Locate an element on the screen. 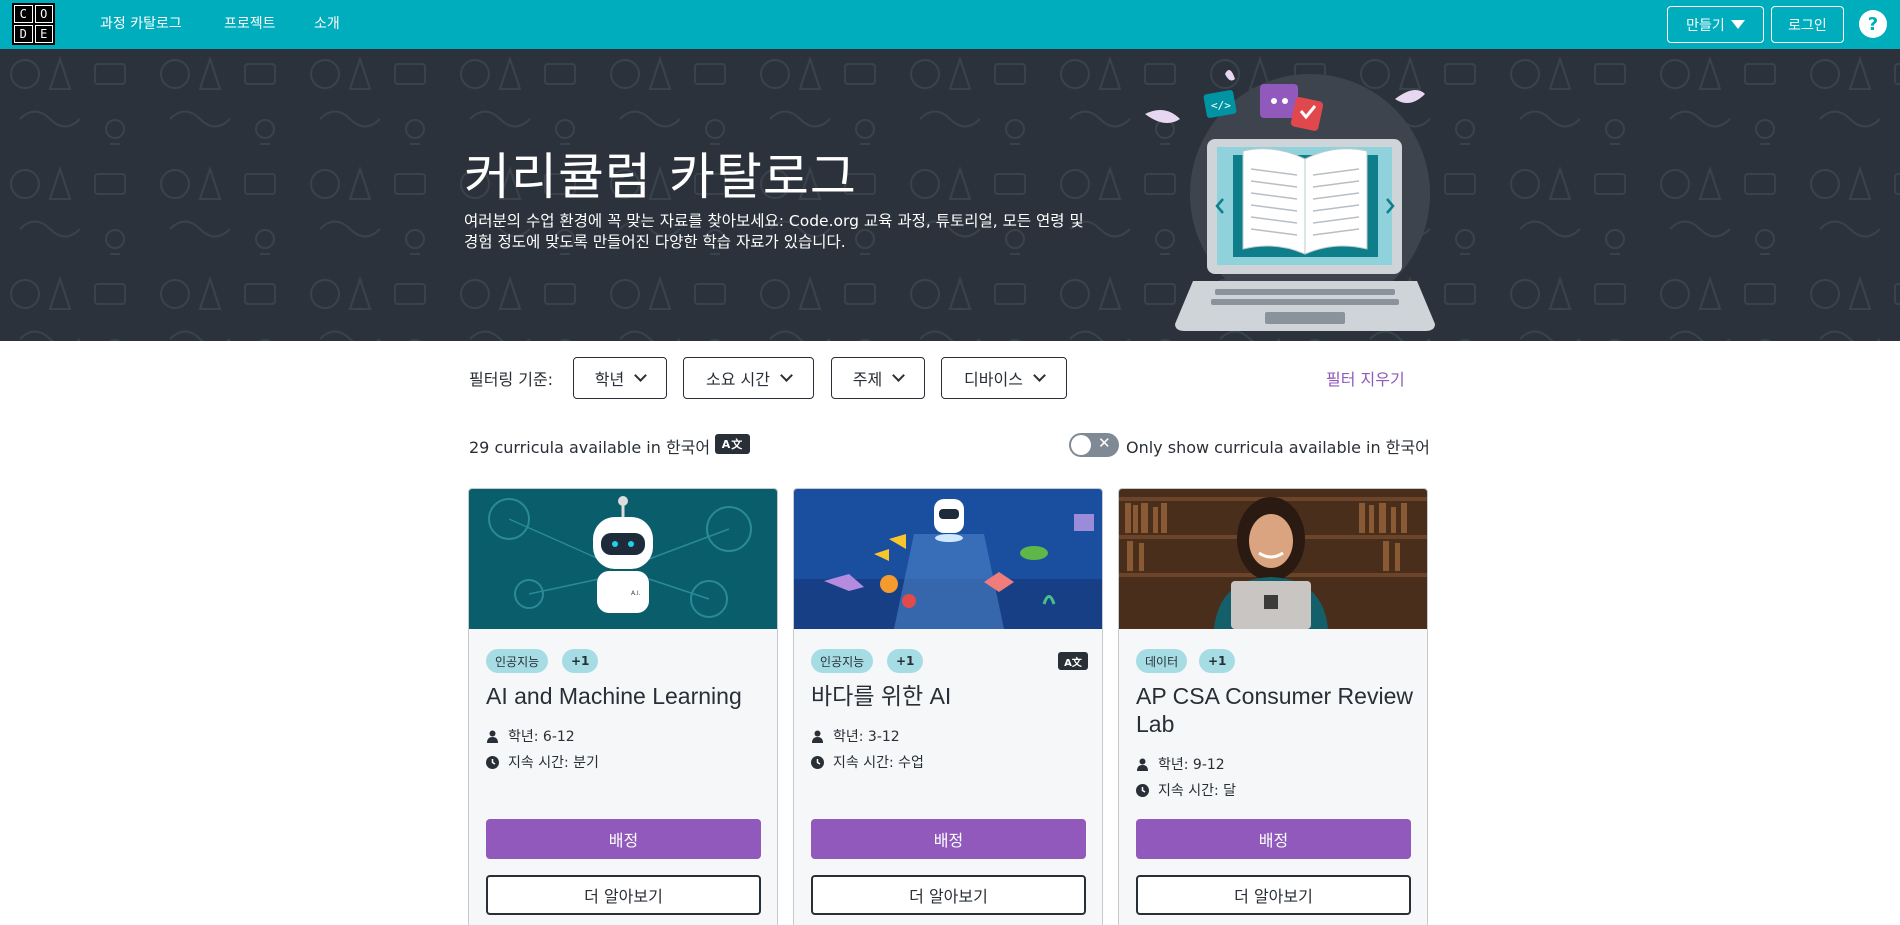 This screenshot has width=1900, height=925. card-duration: 지속 시간: 달 is located at coordinates (1186, 790).